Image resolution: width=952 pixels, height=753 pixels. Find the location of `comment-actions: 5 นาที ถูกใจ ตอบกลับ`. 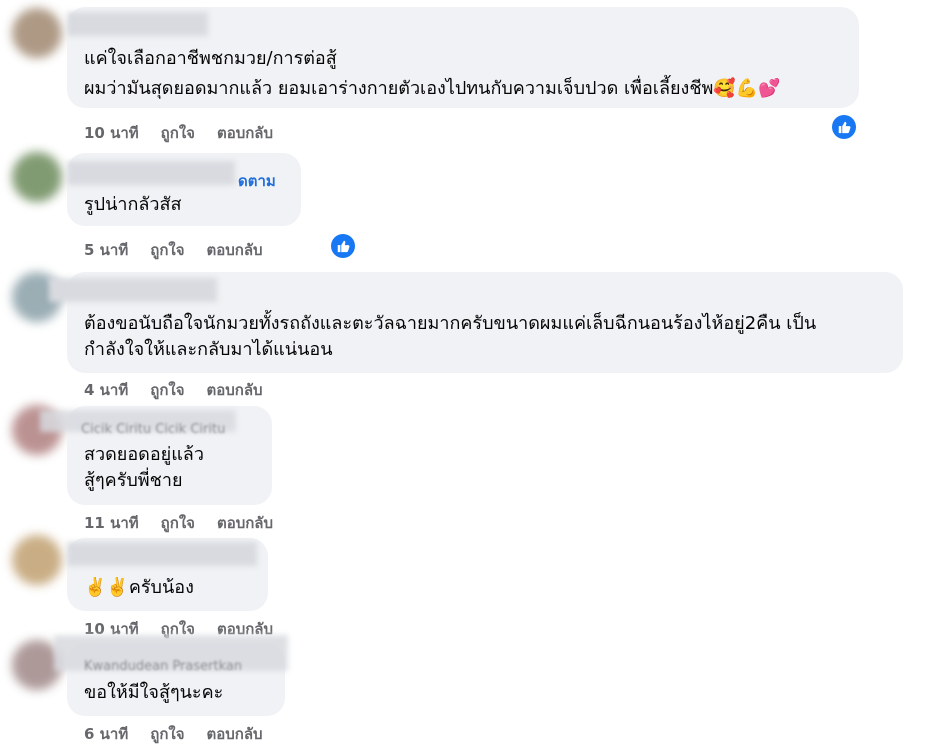

comment-actions: 5 นาที ถูกใจ ตอบกลับ is located at coordinates (173, 250).